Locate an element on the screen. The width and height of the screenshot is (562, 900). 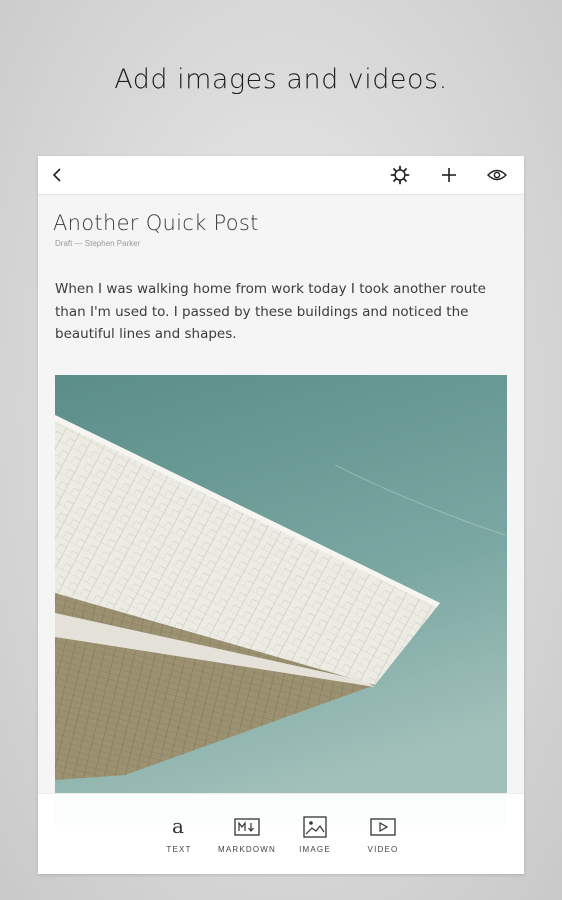
gear-icon is located at coordinates (400, 175).